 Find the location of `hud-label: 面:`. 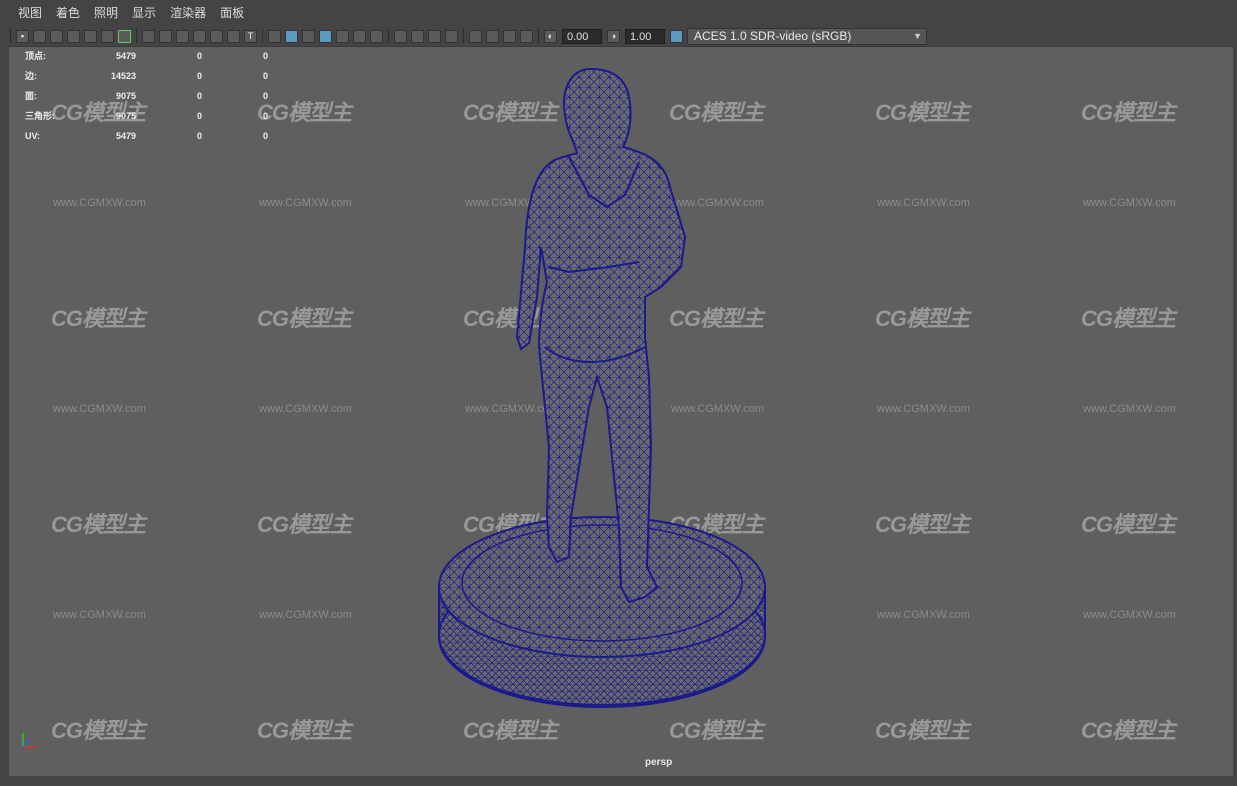

hud-label: 面: is located at coordinates (31, 96).